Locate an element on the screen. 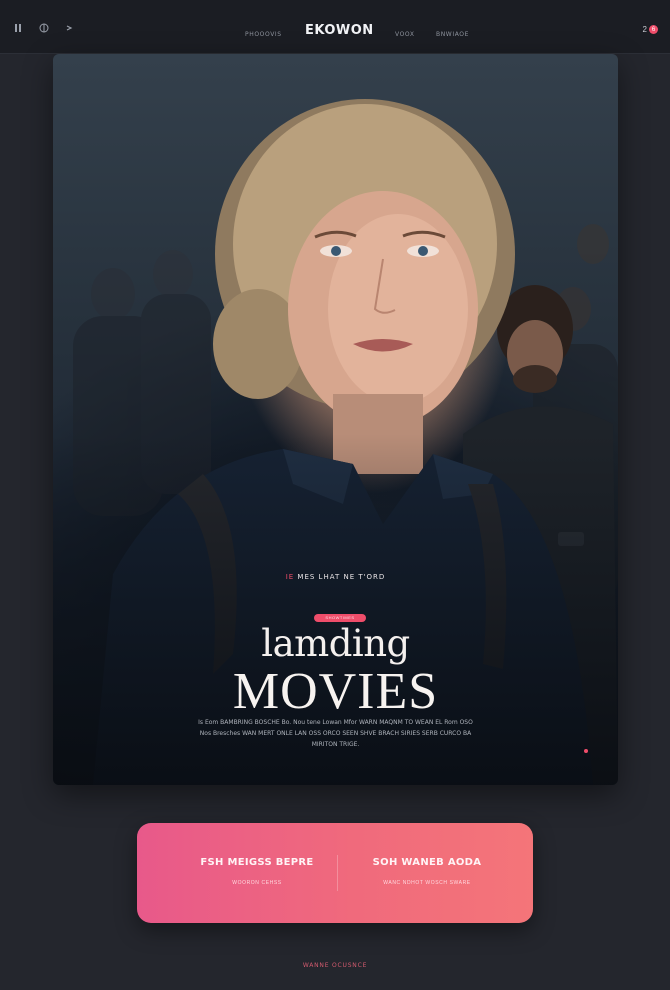 This screenshot has width=670, height=990. hero-title-script: lamding is located at coordinates (335, 643).